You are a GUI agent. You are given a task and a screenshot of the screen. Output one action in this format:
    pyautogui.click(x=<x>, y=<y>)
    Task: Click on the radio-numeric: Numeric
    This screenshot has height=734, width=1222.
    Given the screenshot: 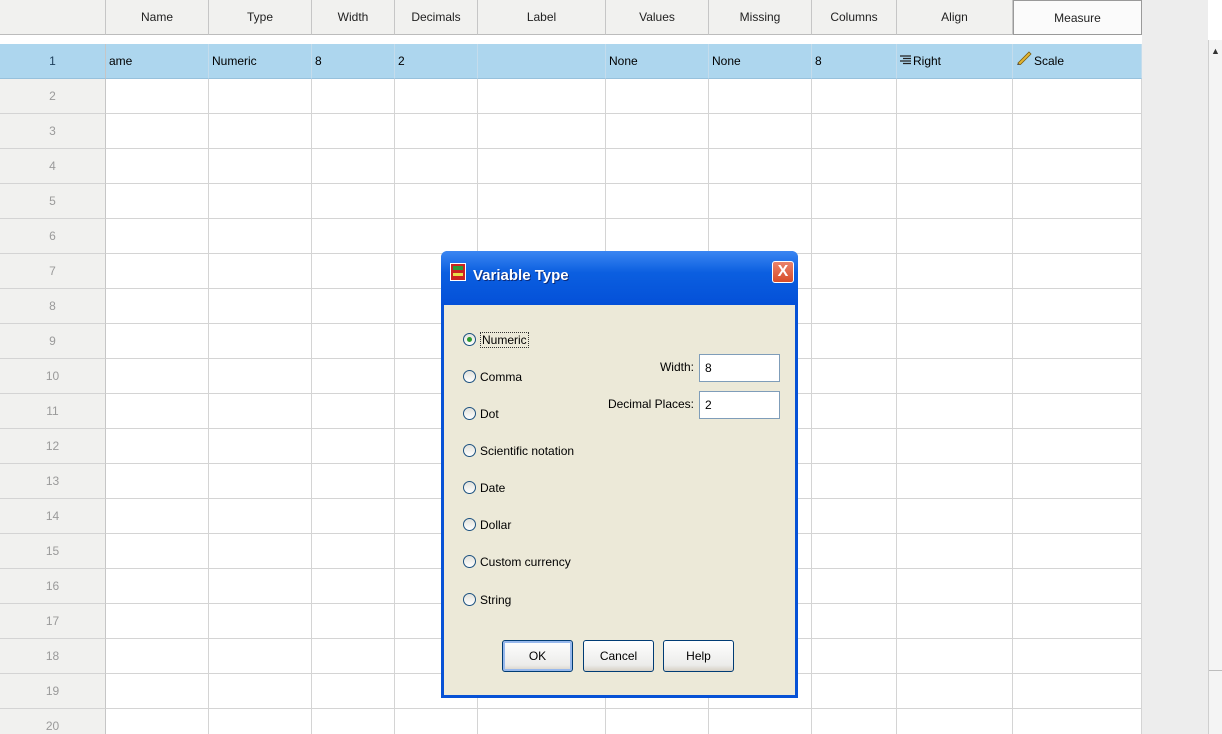 What is the action you would take?
    pyautogui.click(x=496, y=339)
    